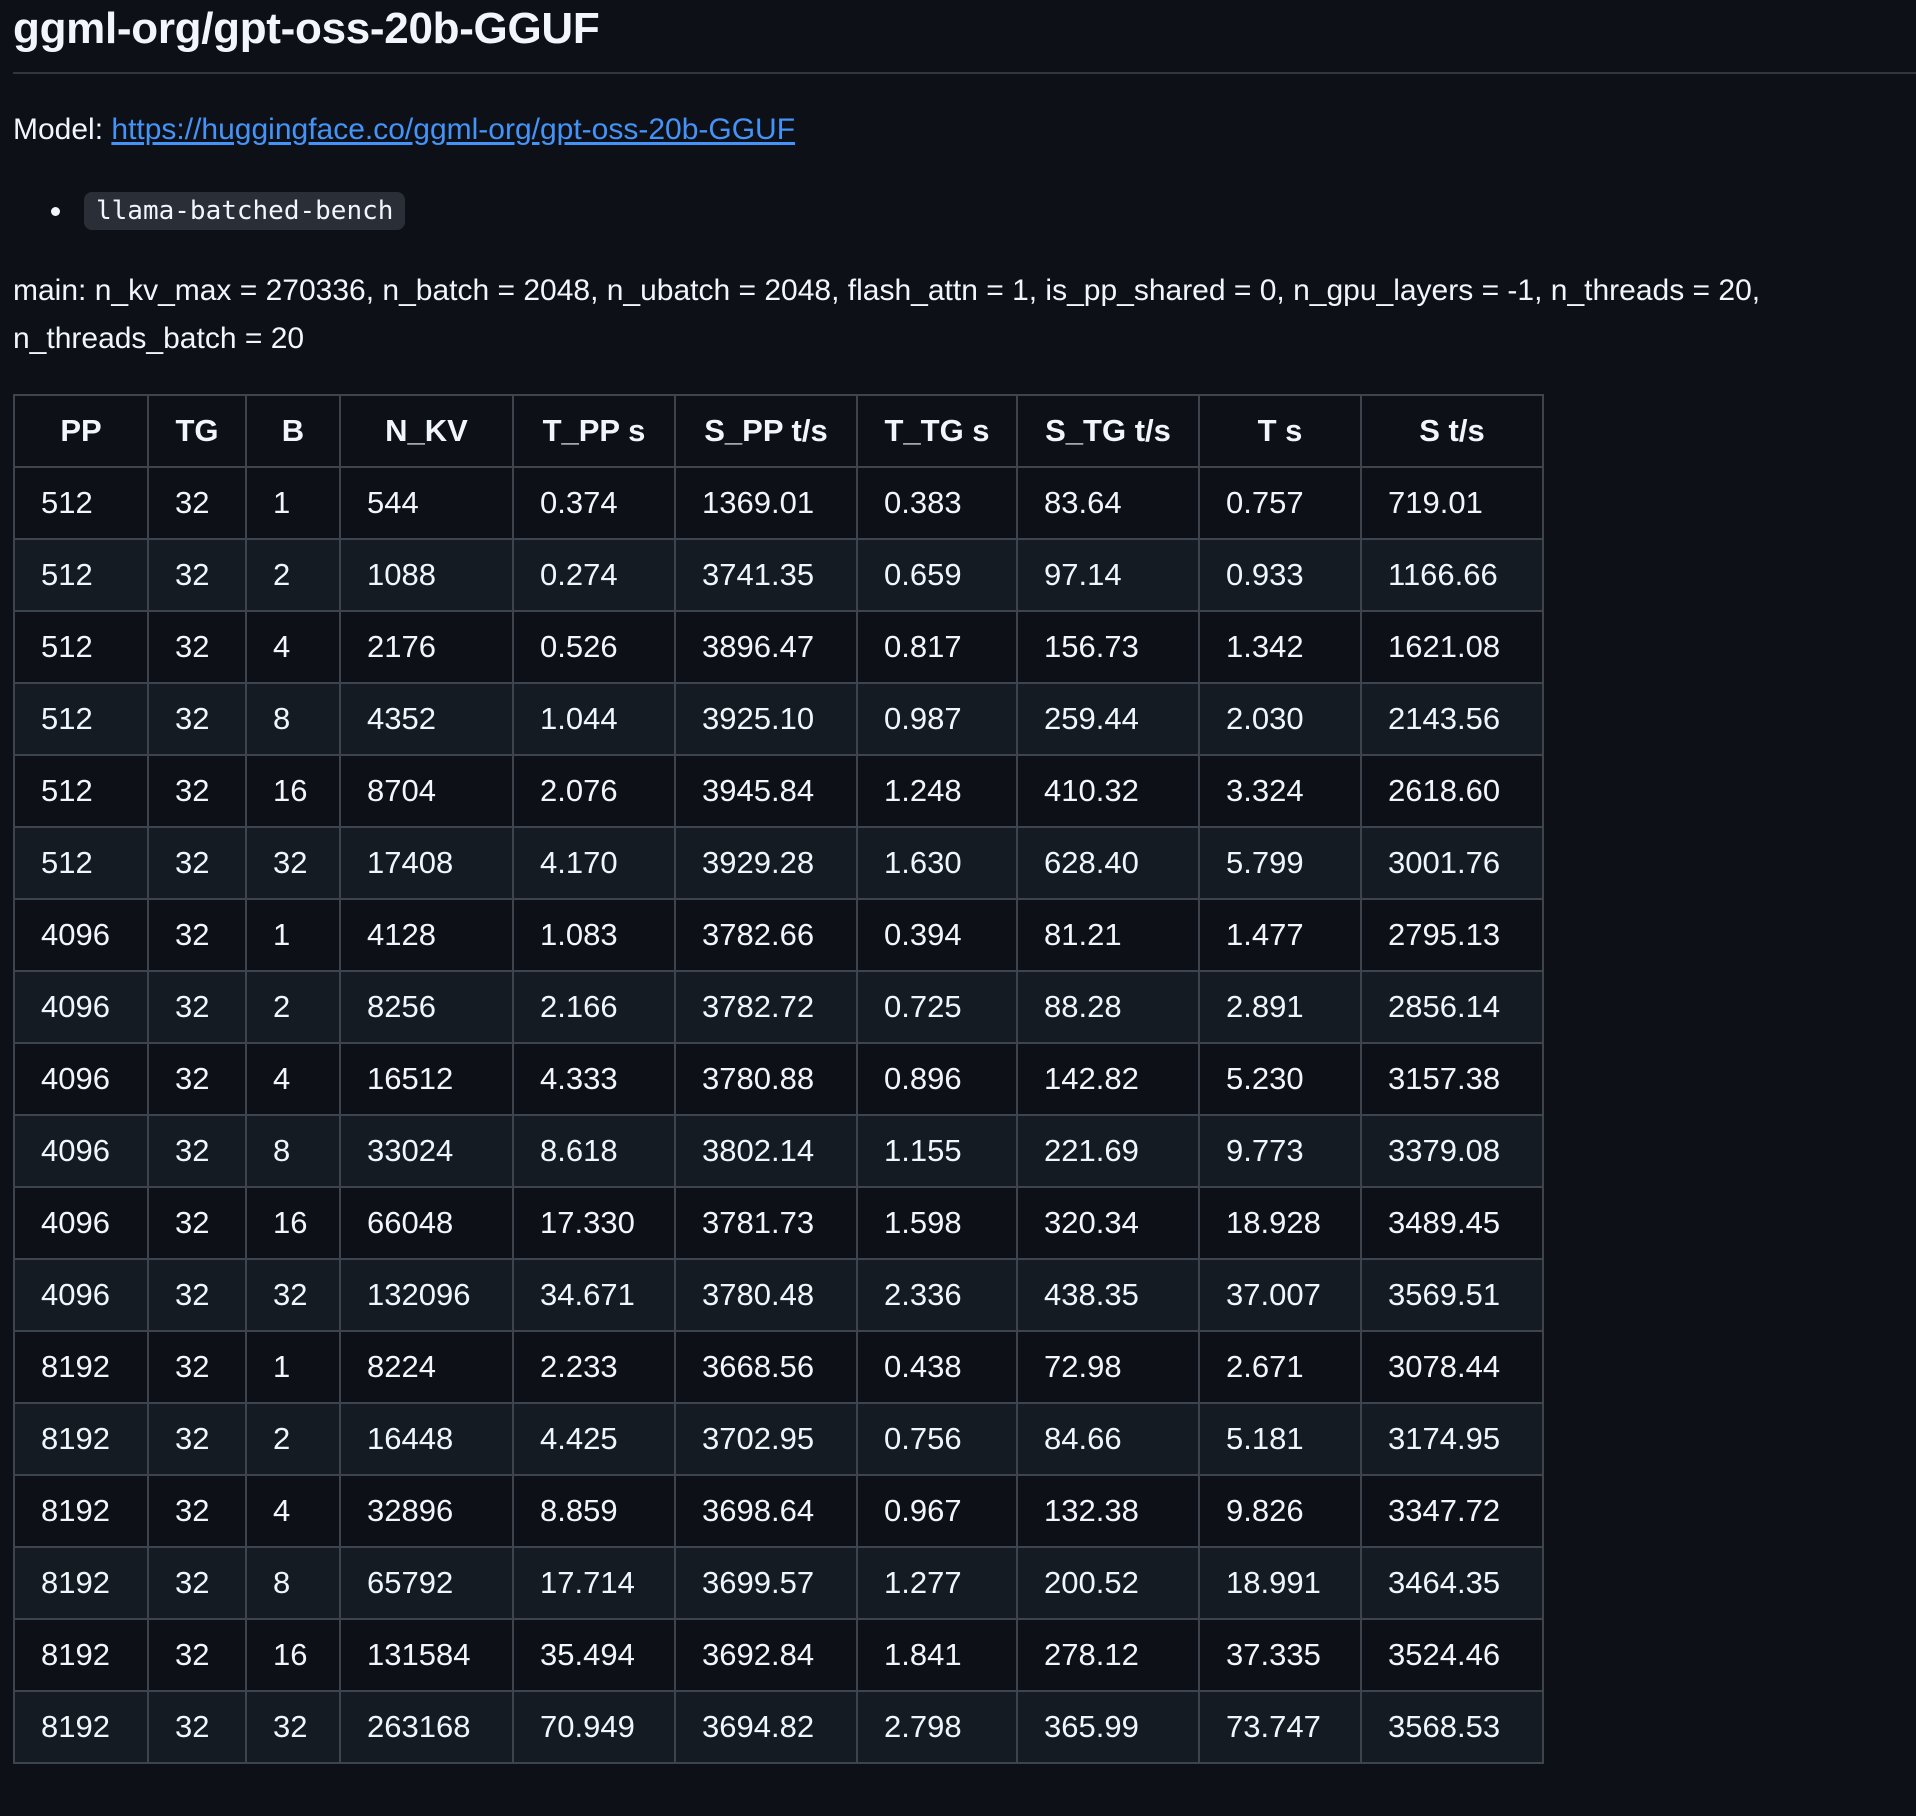 This screenshot has width=1916, height=1816. What do you see at coordinates (1452, 1295) in the screenshot?
I see `table-cell: 3569.51` at bounding box center [1452, 1295].